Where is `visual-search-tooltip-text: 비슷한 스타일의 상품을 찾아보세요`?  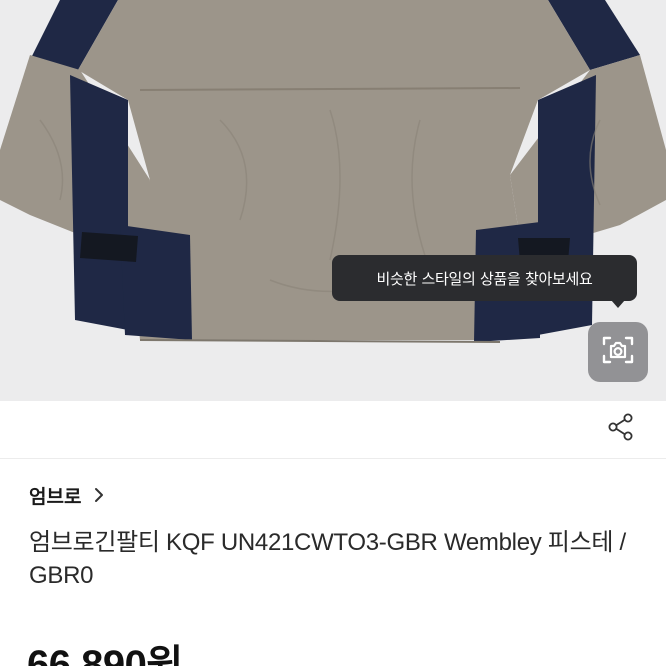 visual-search-tooltip-text: 비슷한 스타일의 상품을 찾아보세요 is located at coordinates (484, 278).